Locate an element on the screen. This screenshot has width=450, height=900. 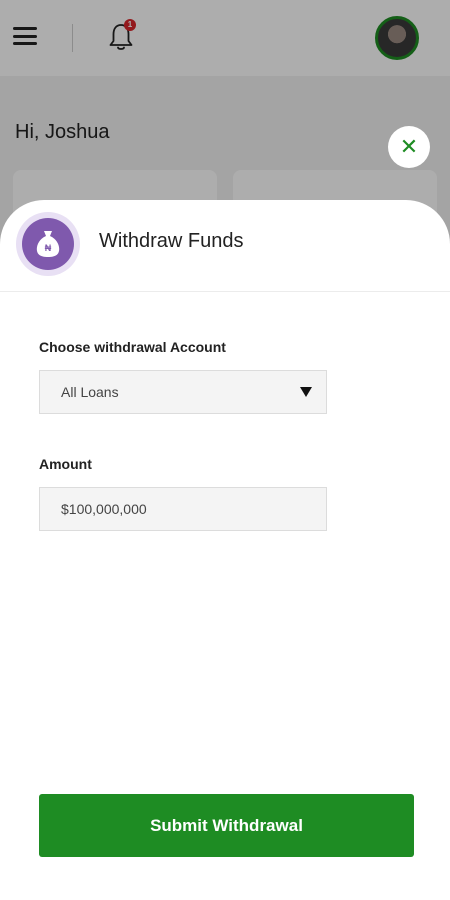
amount-input is located at coordinates (183, 509).